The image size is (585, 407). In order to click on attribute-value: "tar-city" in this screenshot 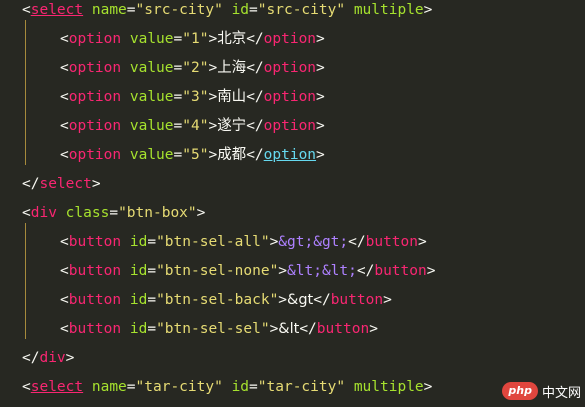, I will do `click(179, 387)`.